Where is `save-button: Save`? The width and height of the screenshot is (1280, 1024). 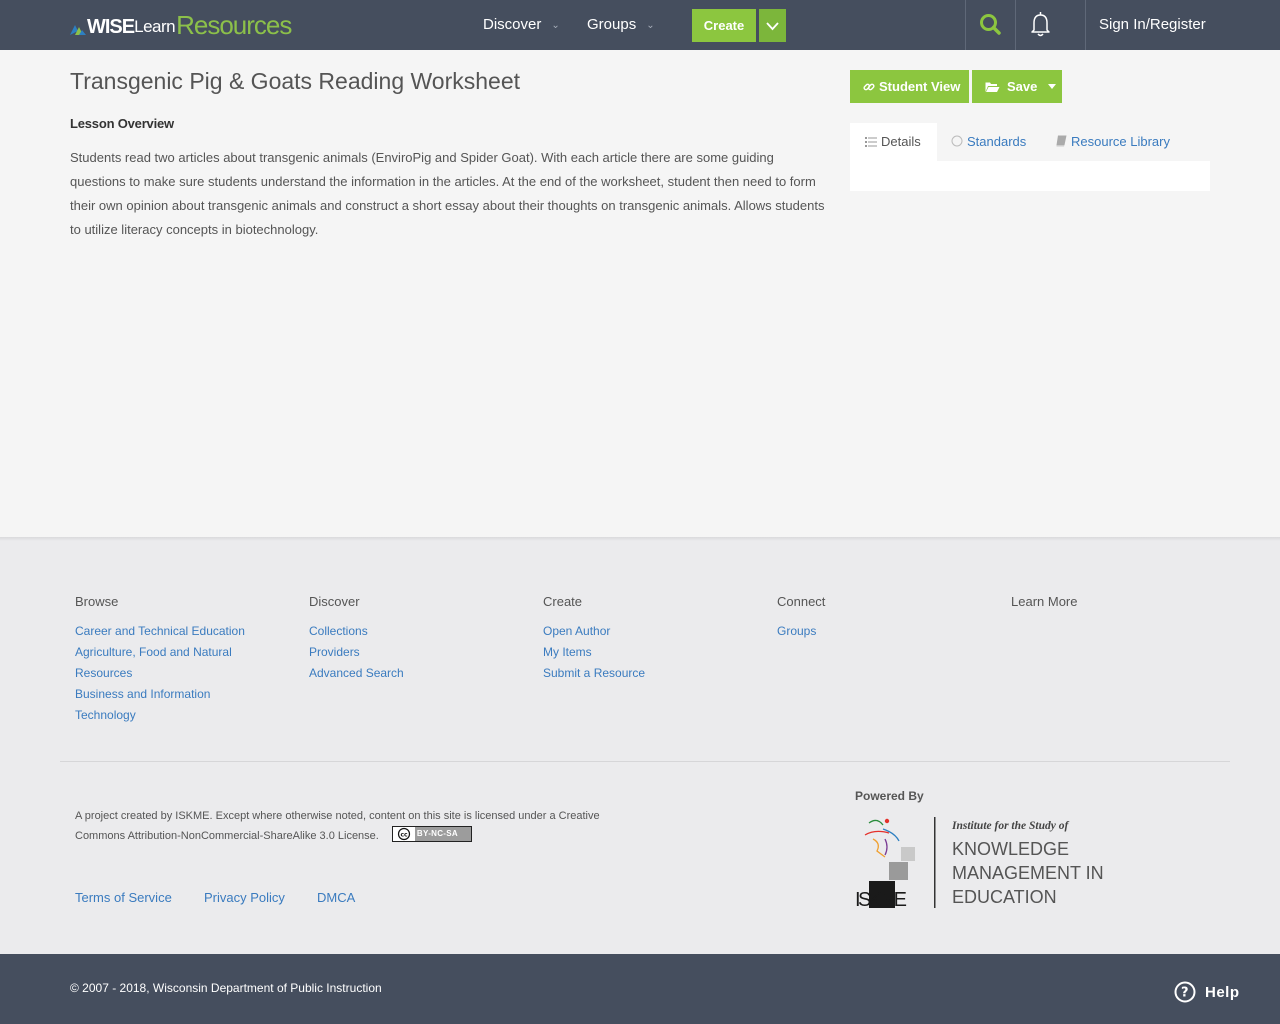 save-button: Save is located at coordinates (1017, 86).